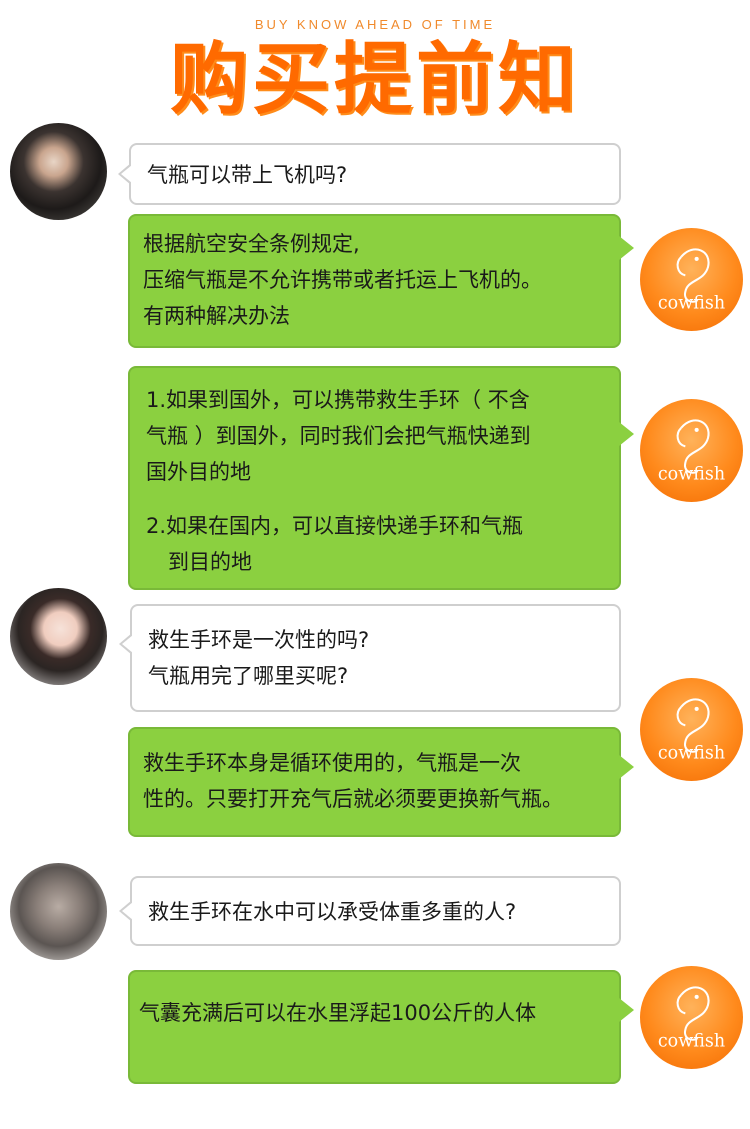  What do you see at coordinates (259, 640) in the screenshot?
I see `message-line: 救生手环是一次性的吗?` at bounding box center [259, 640].